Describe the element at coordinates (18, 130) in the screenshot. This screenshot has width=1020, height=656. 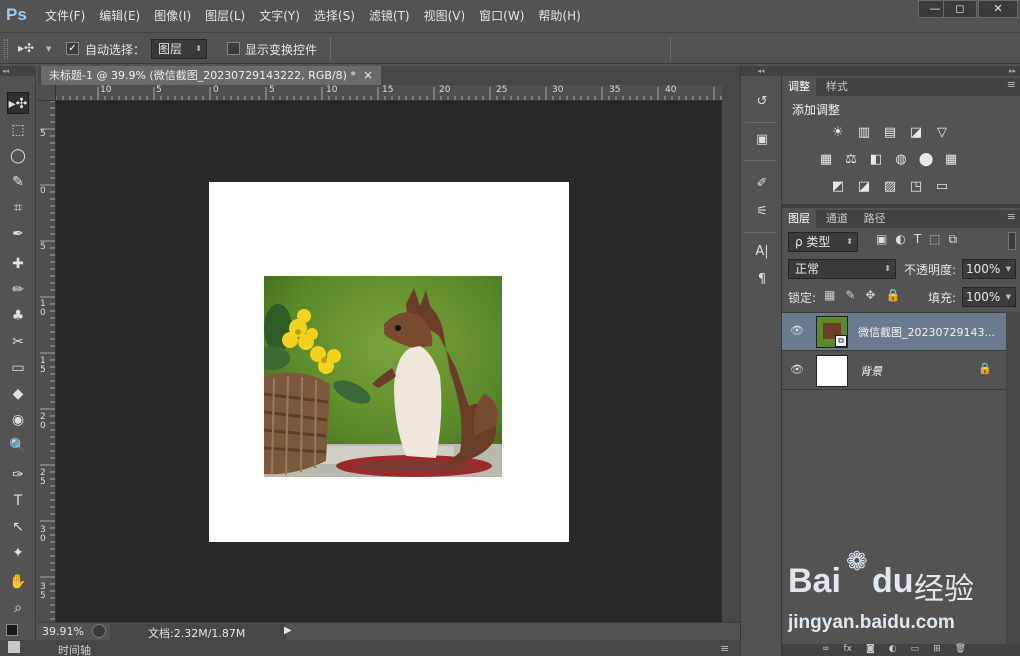
I see `marquee-tool-icon: ⬚` at that location.